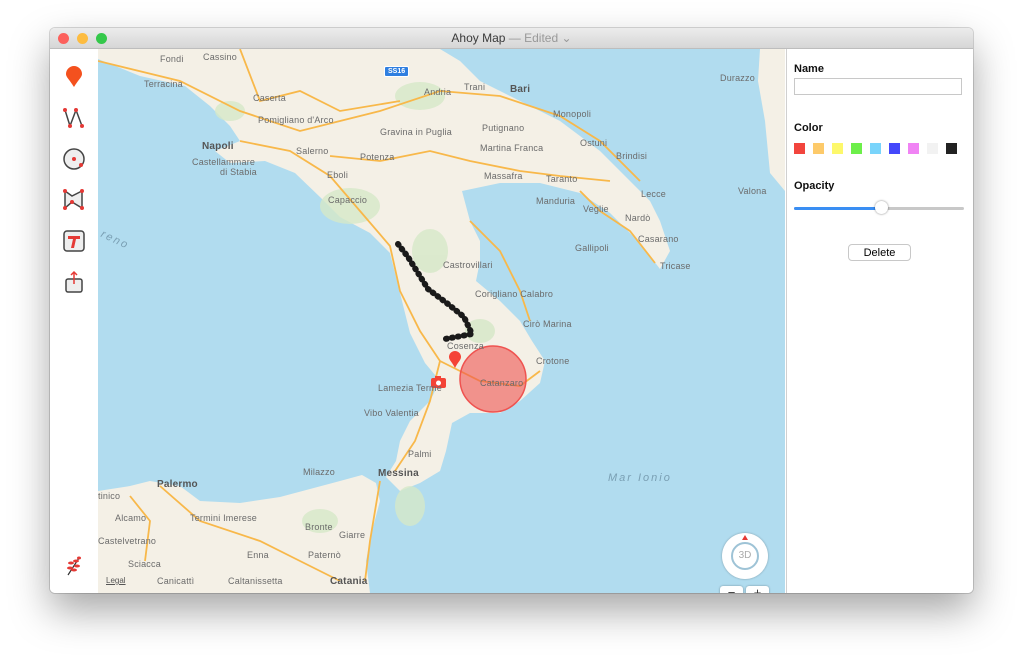 This screenshot has height=666, width=1024. What do you see at coordinates (478, 38) in the screenshot?
I see `window-title: Ahoy Map` at bounding box center [478, 38].